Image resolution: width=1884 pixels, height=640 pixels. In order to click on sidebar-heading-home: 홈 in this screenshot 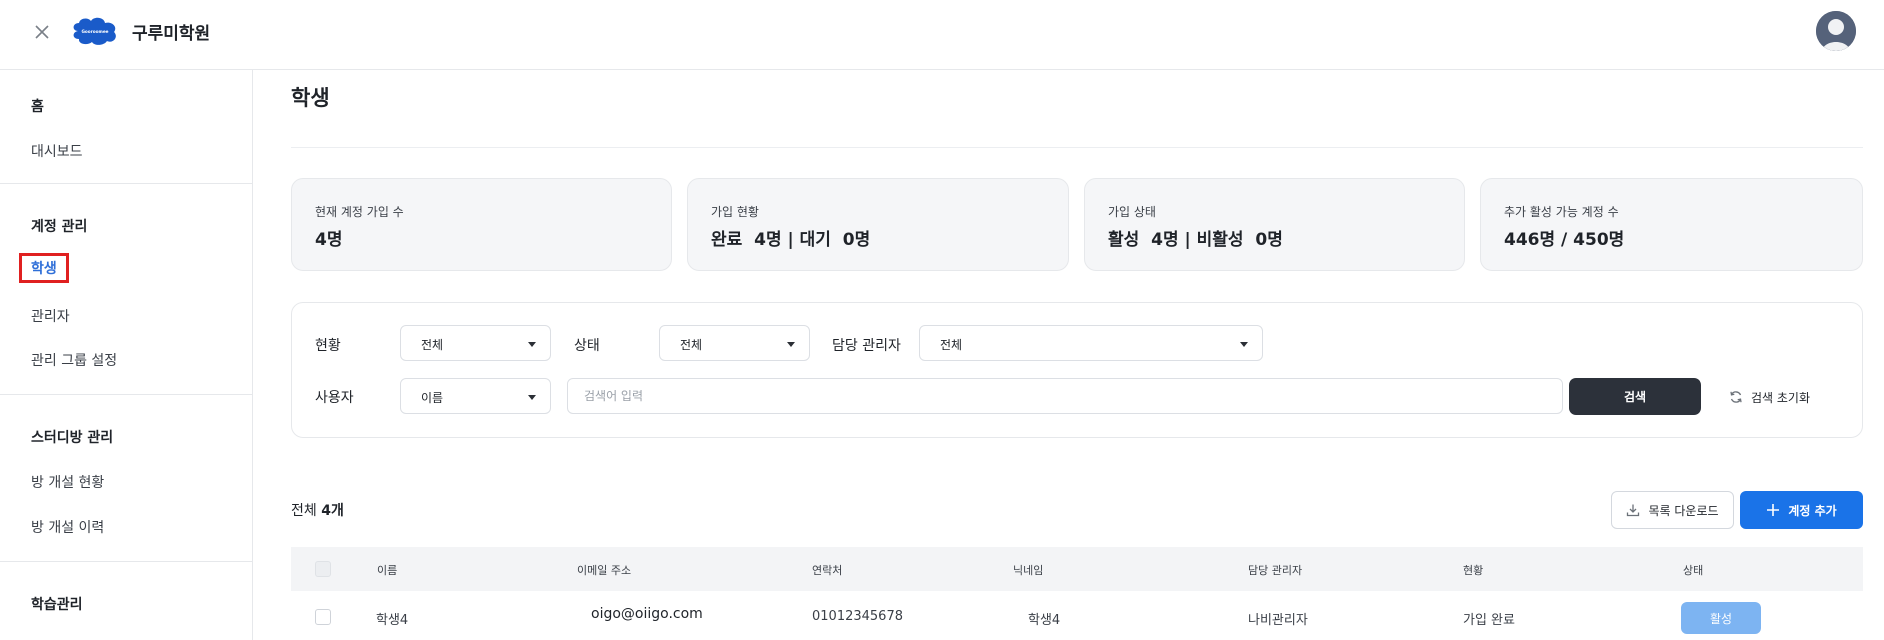, I will do `click(37, 107)`.